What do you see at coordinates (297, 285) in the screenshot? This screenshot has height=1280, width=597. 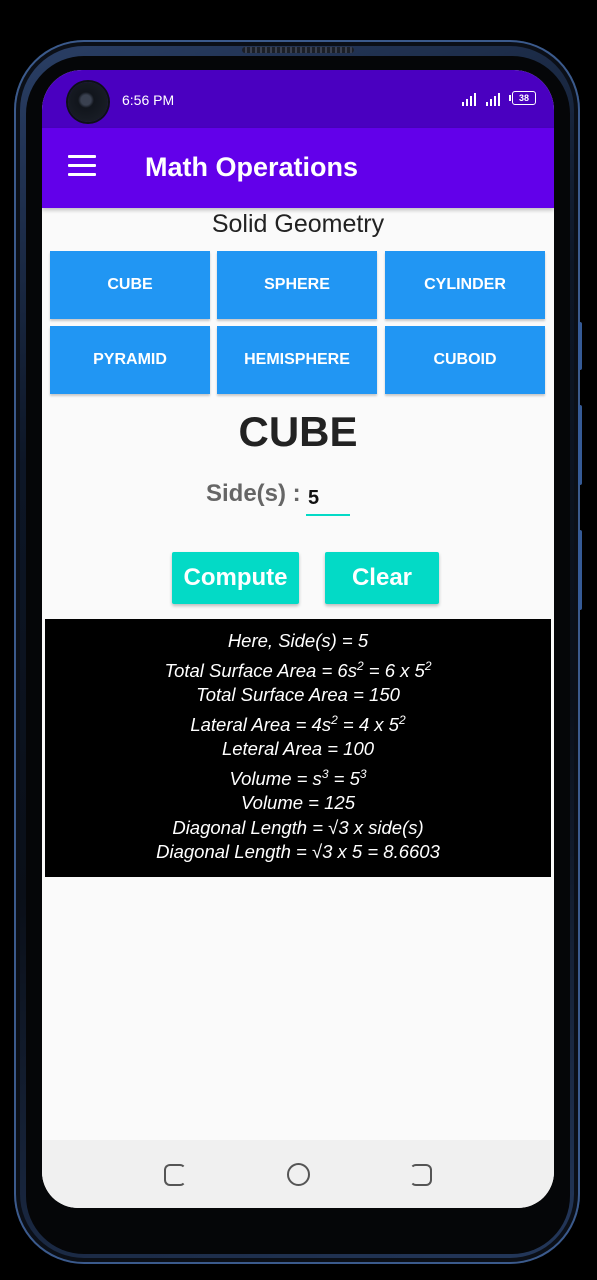 I see `sphere-button: SPHERE` at bounding box center [297, 285].